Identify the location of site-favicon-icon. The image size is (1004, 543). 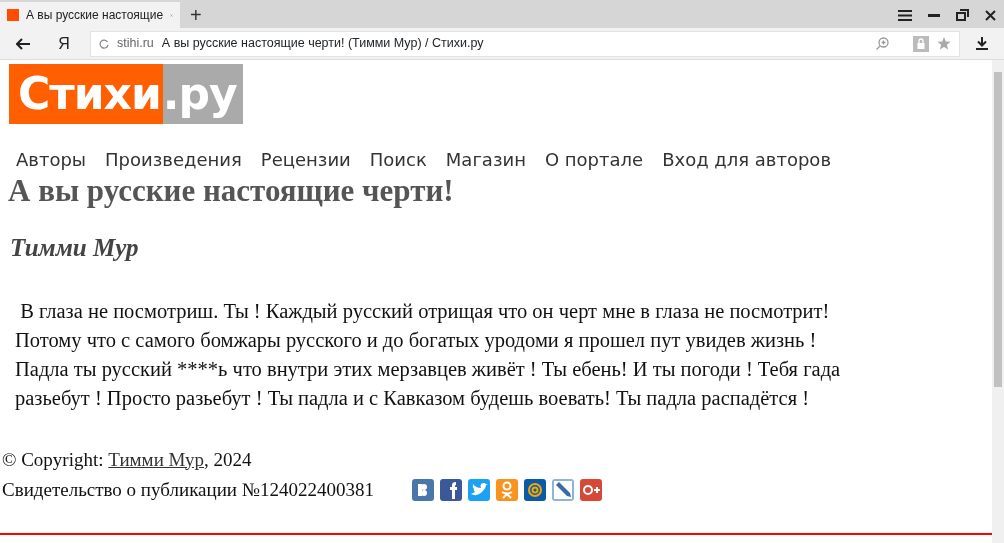
(13, 15).